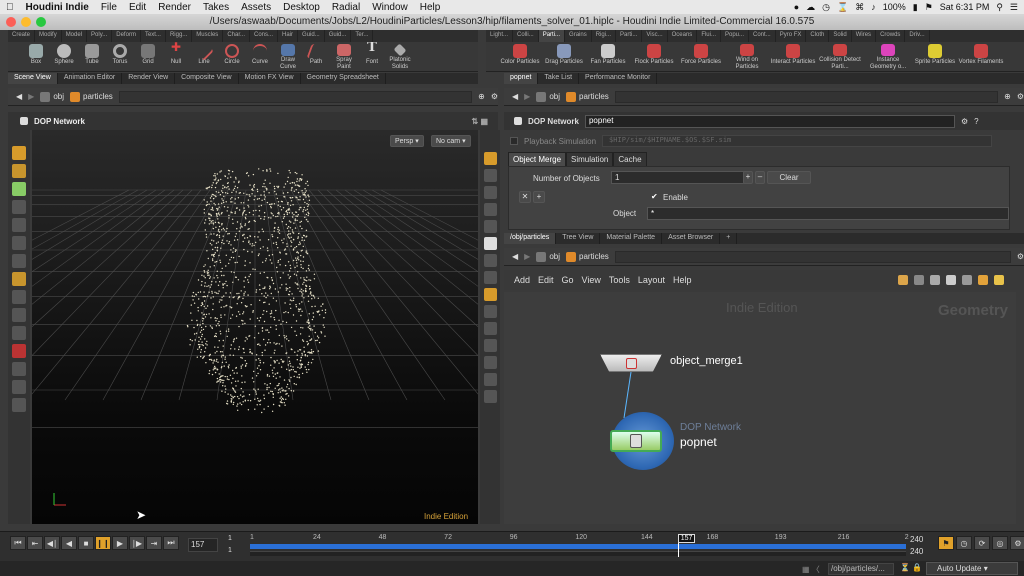 The image size is (1024, 576). Describe the element at coordinates (490, 192) in the screenshot. I see `lights-icon` at that location.